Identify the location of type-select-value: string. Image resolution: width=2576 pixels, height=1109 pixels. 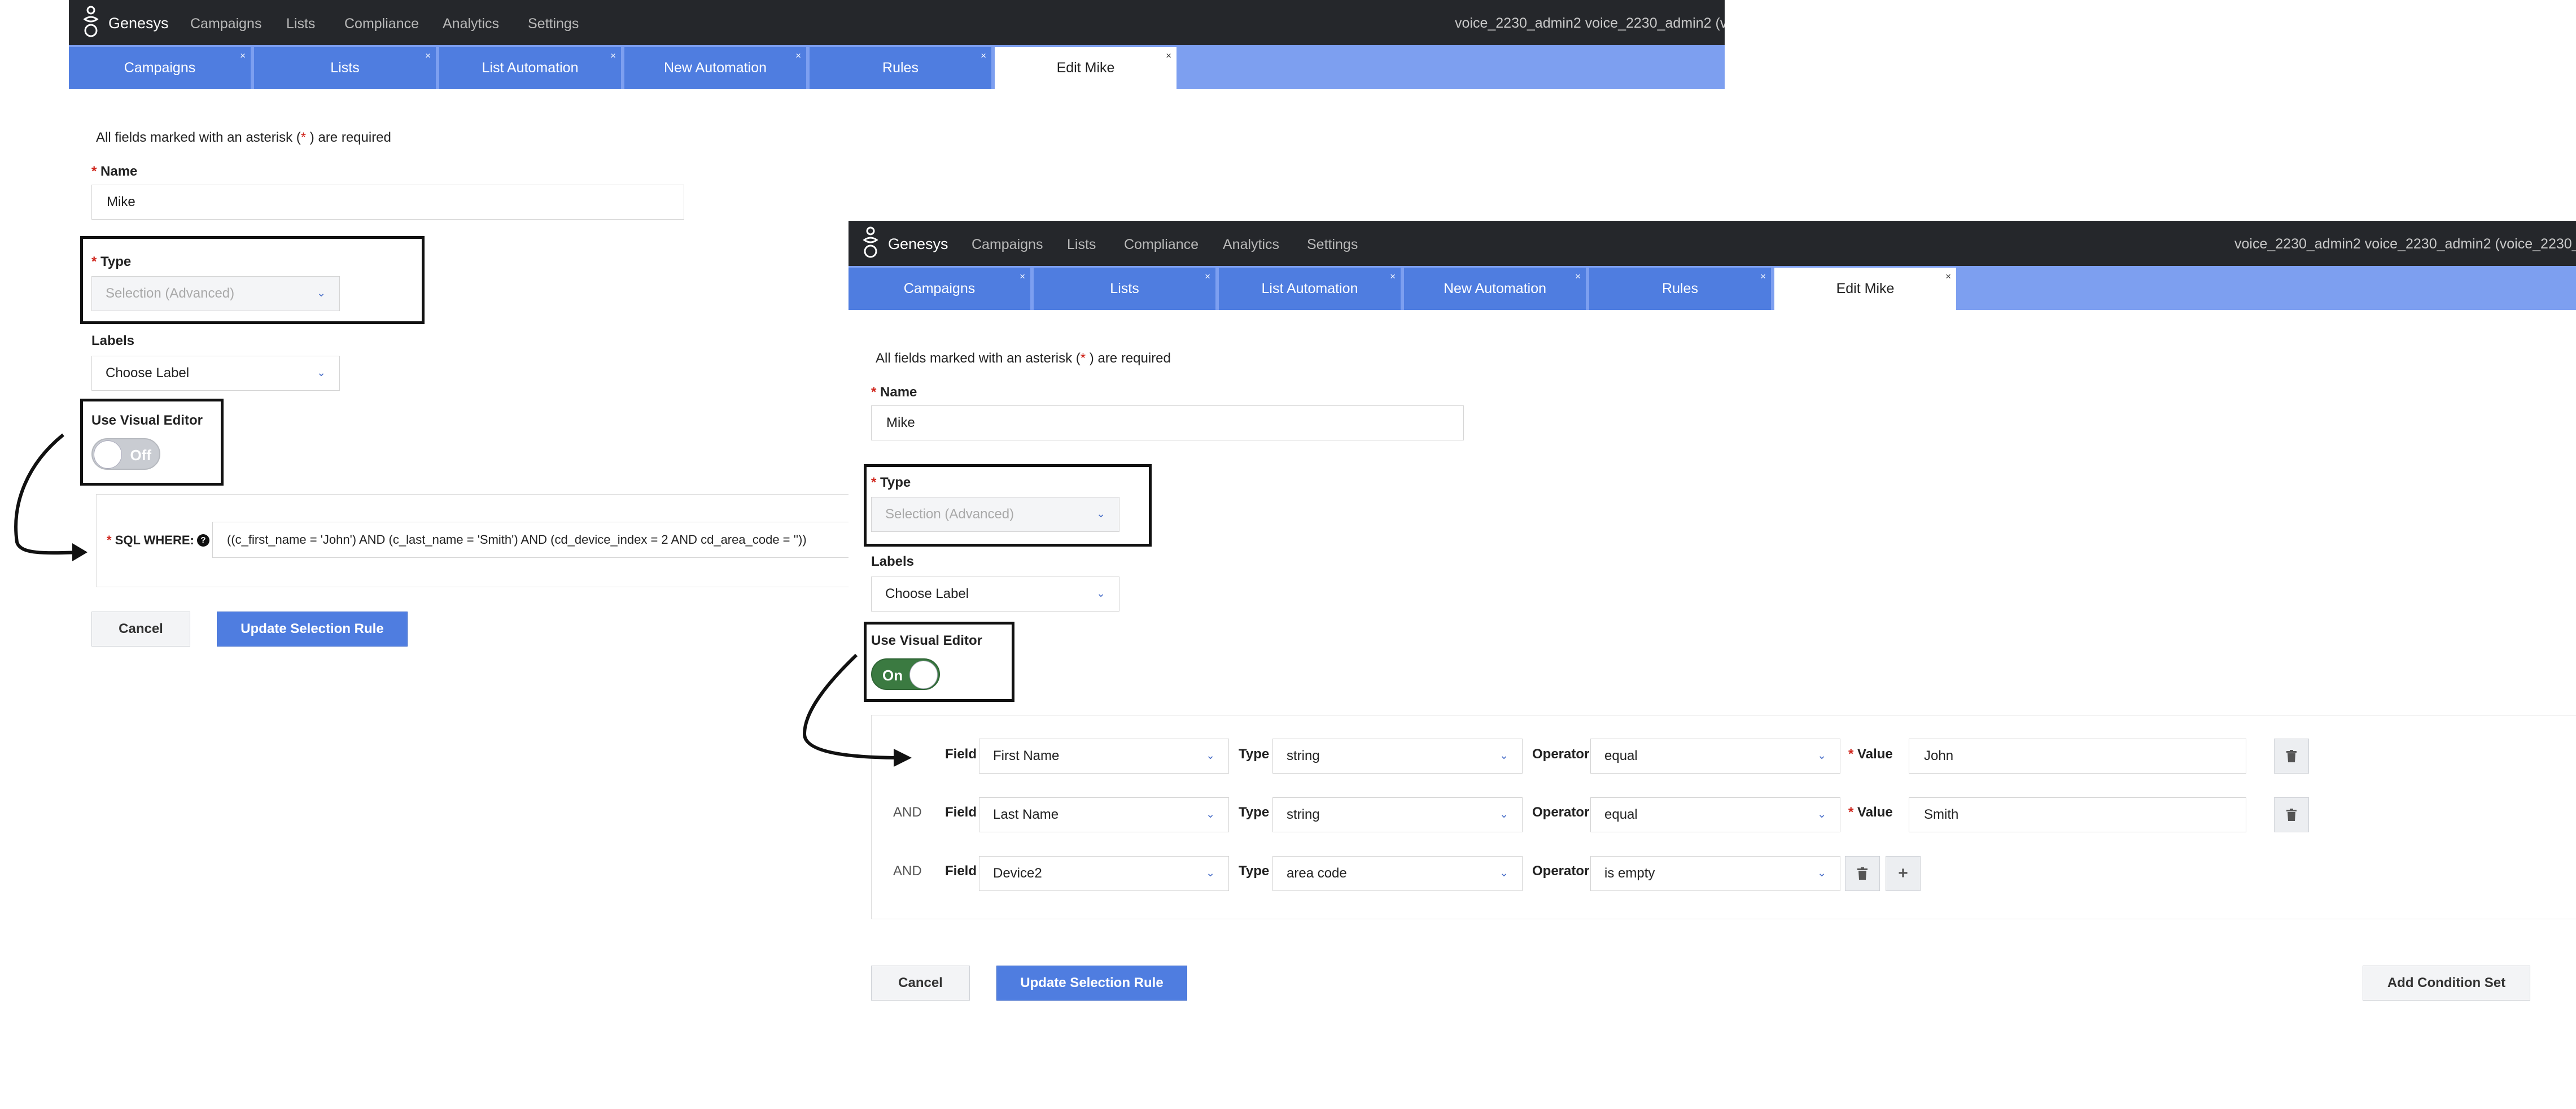
(1304, 815).